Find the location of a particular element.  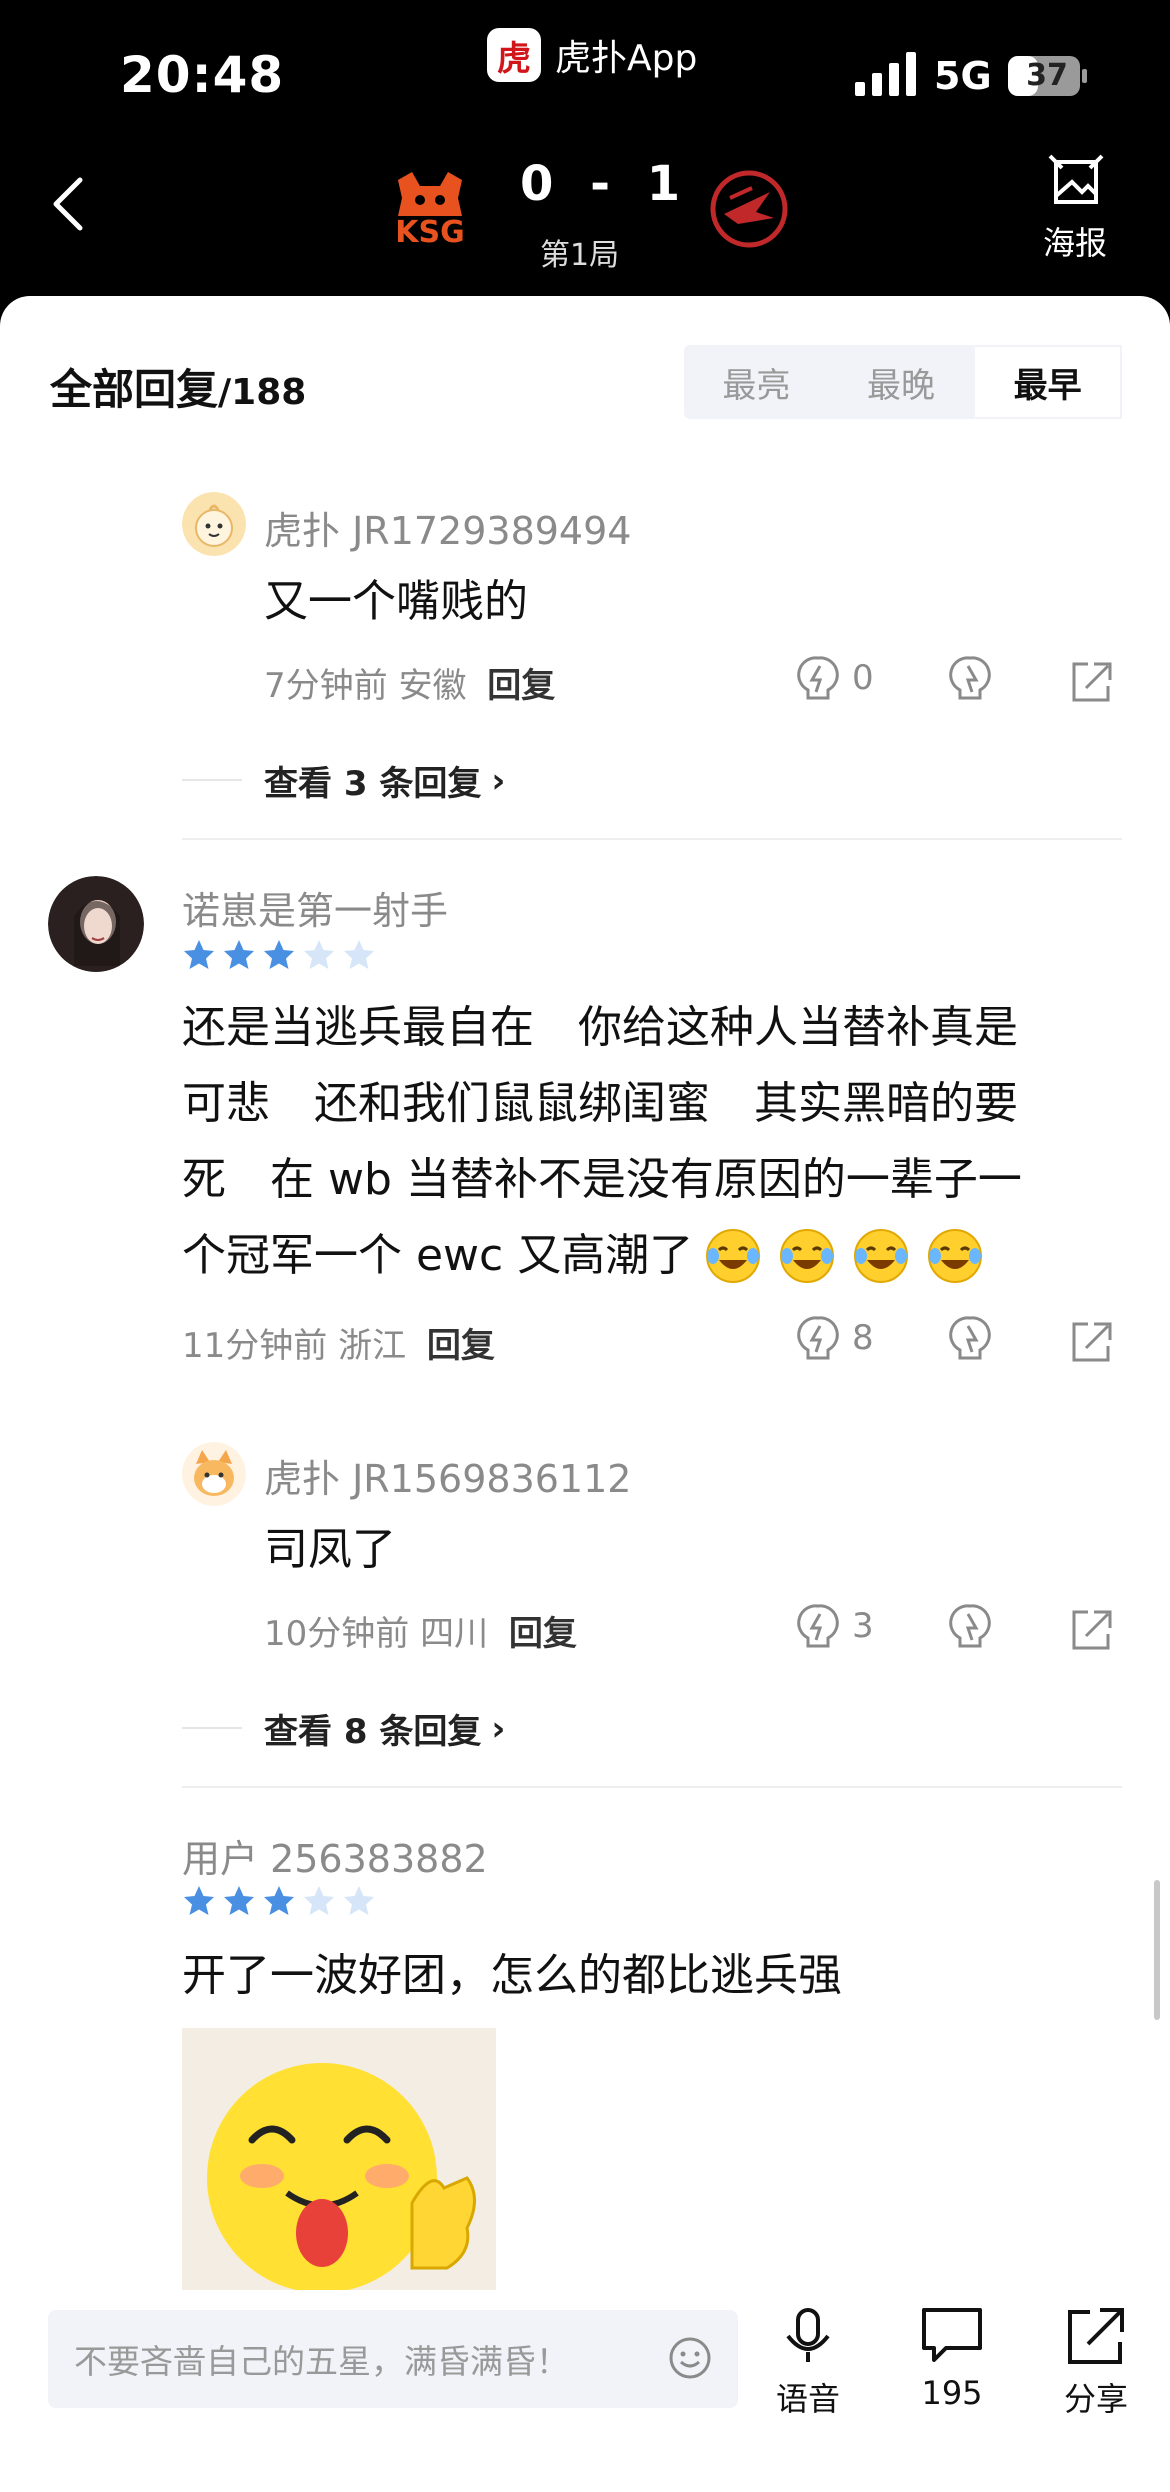

comment-username: 虎扑 JR1729389494 is located at coordinates (447, 527).